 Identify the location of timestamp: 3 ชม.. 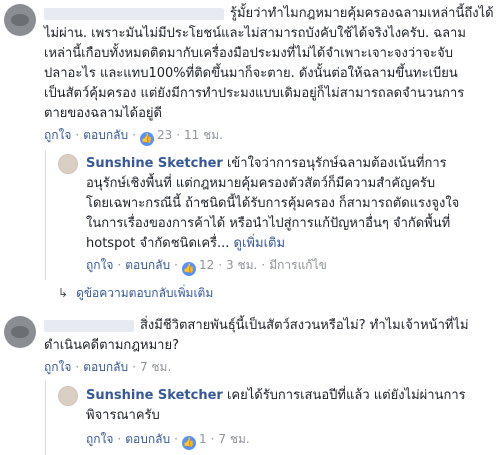
(241, 265).